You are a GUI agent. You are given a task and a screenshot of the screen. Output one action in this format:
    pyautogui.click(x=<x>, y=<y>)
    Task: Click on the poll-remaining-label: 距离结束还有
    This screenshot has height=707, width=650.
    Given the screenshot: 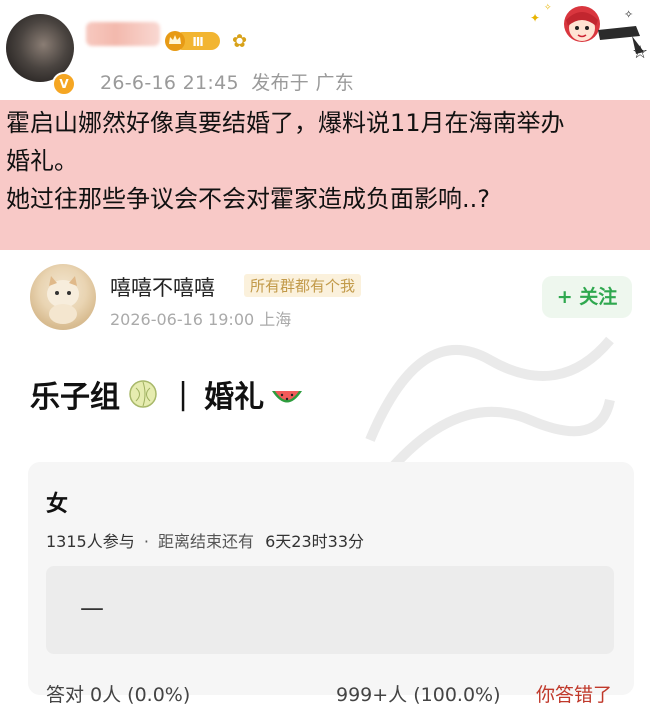 What is the action you would take?
    pyautogui.click(x=206, y=541)
    